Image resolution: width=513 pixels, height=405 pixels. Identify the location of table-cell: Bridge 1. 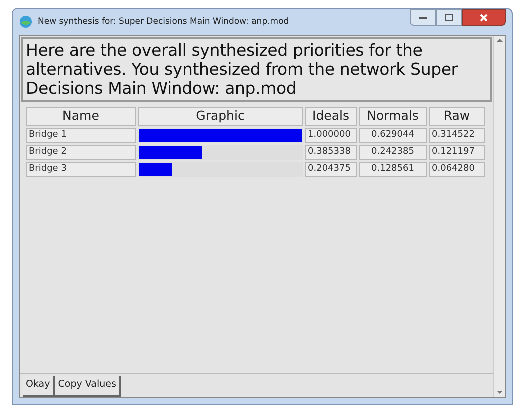
(81, 135).